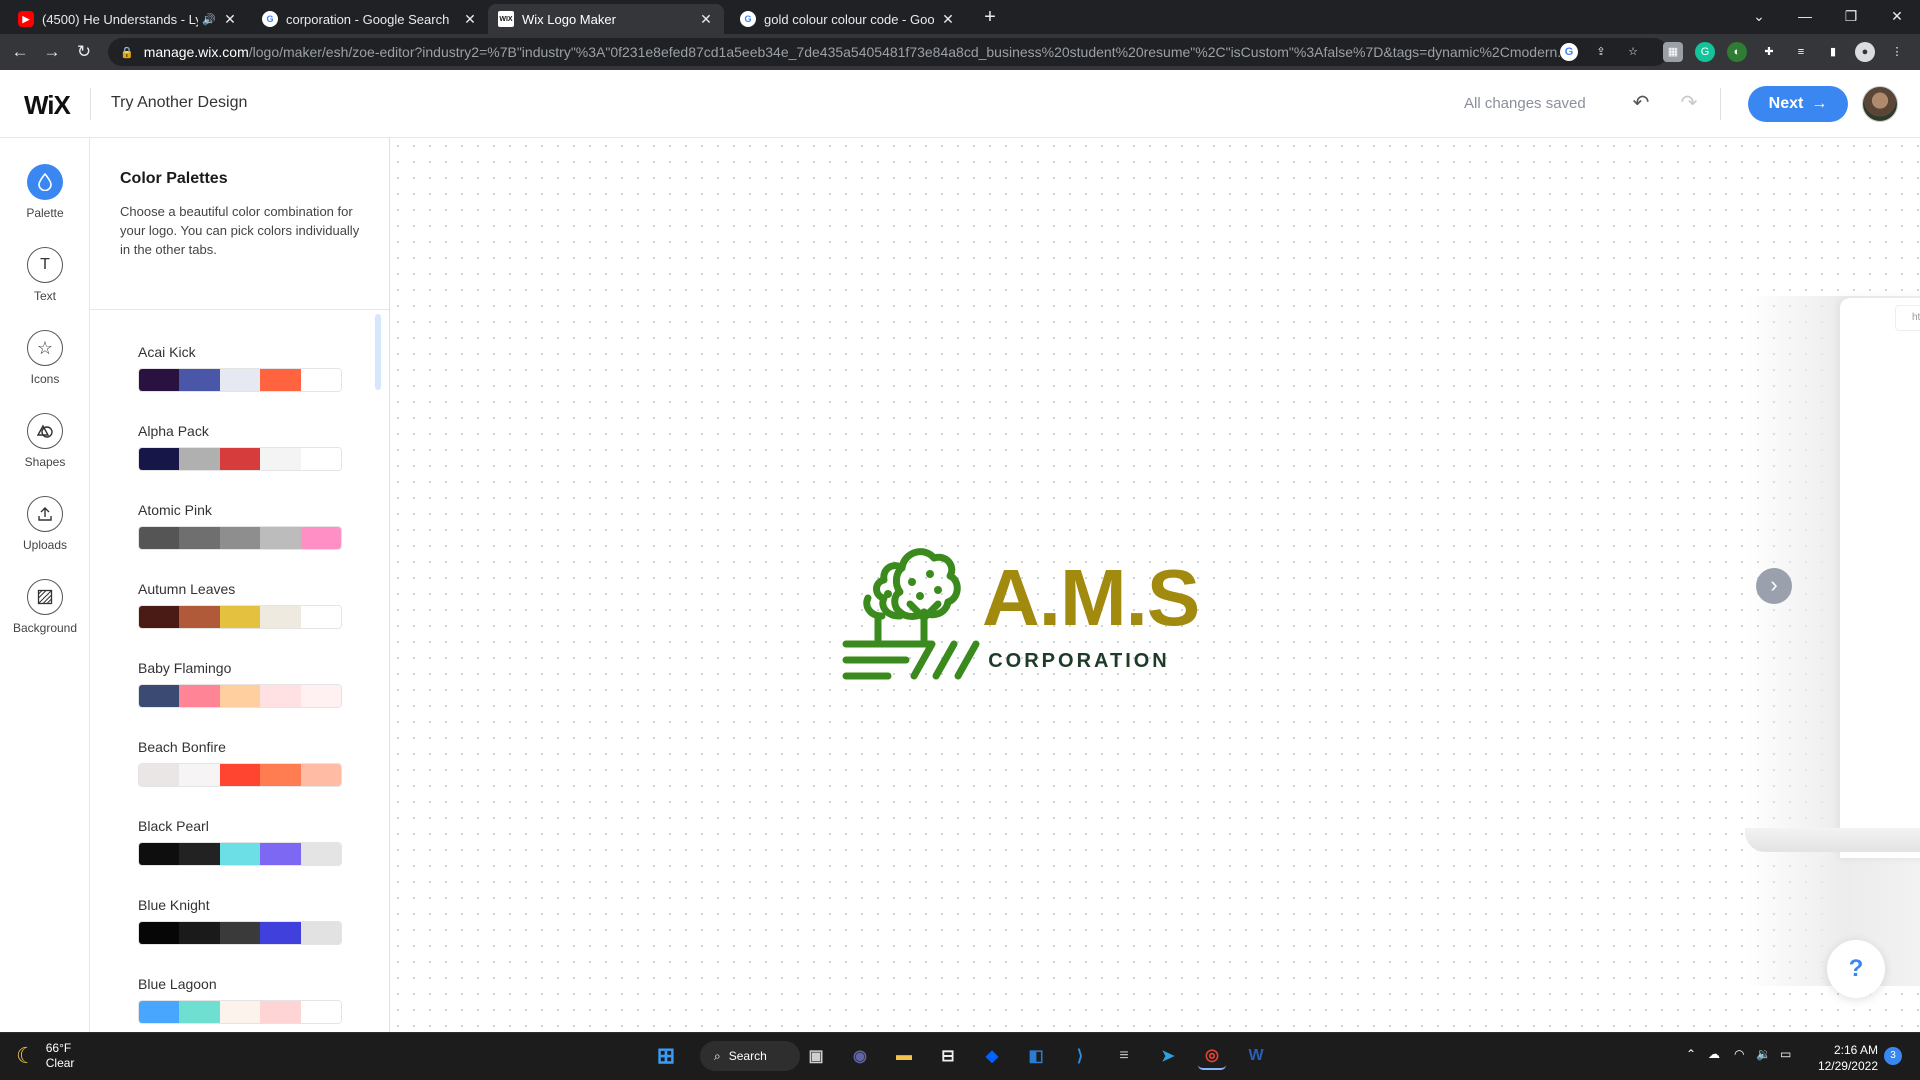 The height and width of the screenshot is (1080, 1920). What do you see at coordinates (90, 104) in the screenshot?
I see `header-divider` at bounding box center [90, 104].